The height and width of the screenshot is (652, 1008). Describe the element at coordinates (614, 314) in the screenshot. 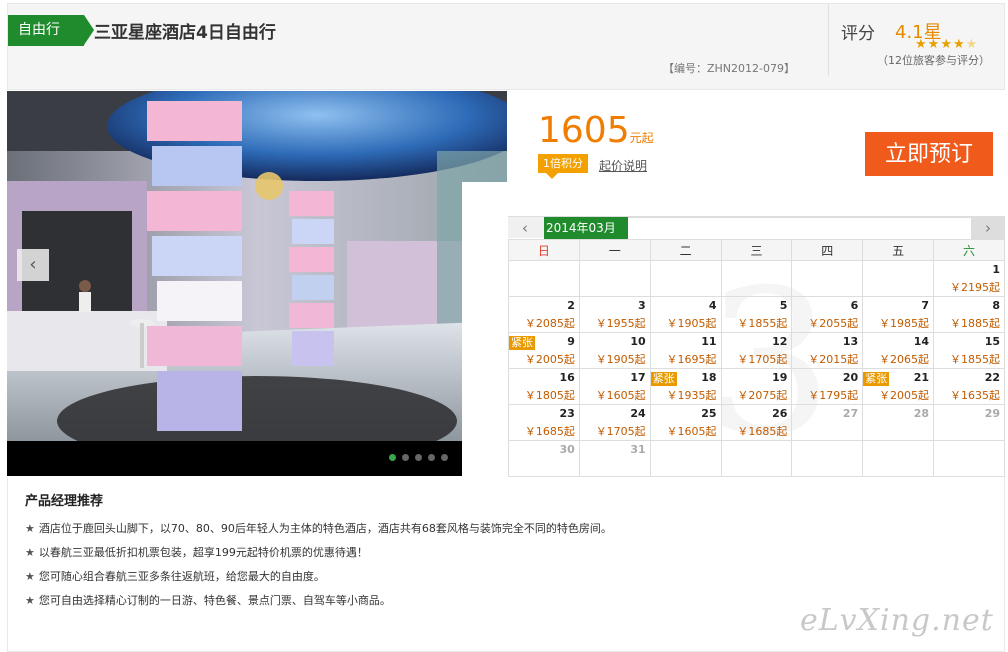

I see `calendar-day: 3 ￥1955起` at that location.